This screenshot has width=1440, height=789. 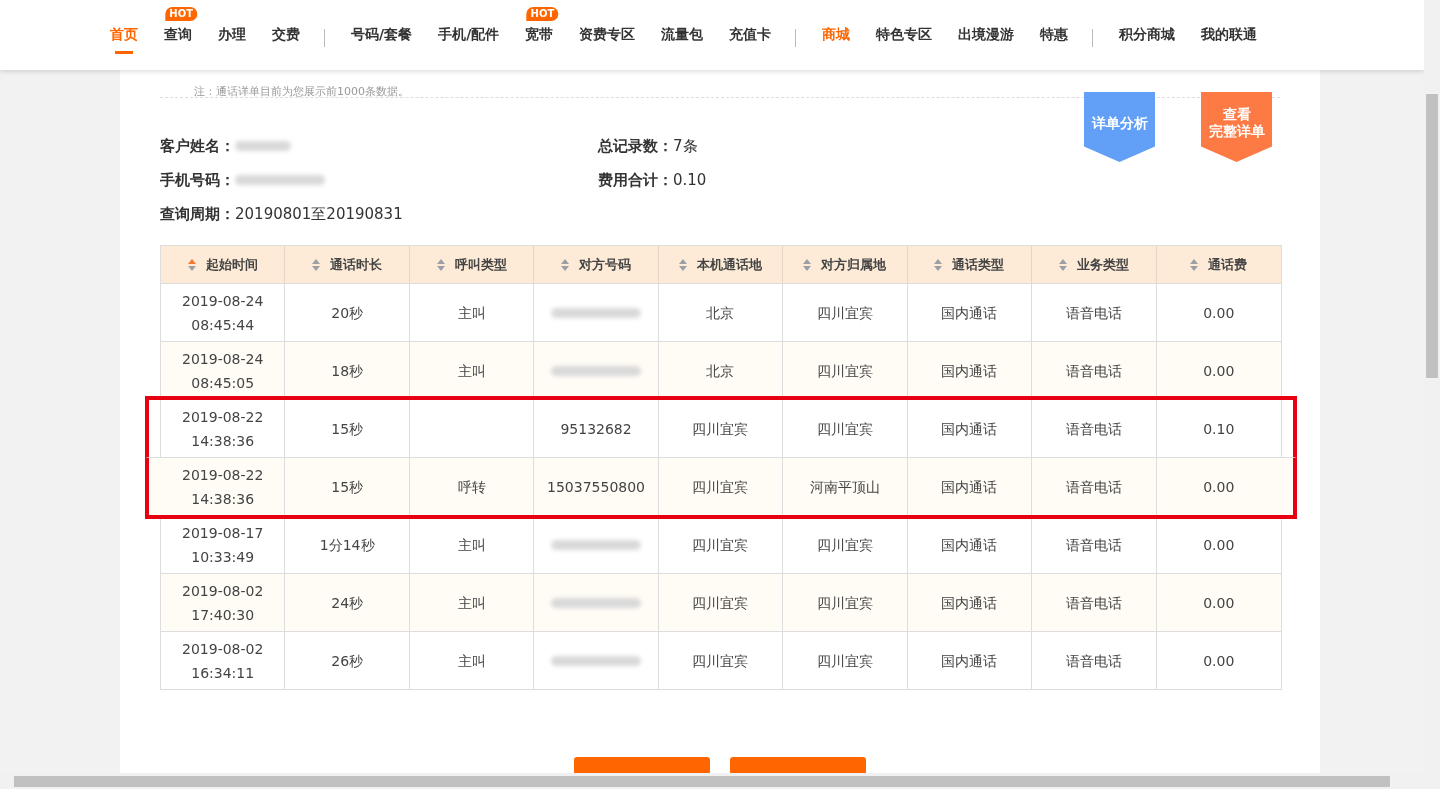 I want to click on table-cell-text: 2019-08-02 16:34:11, so click(x=223, y=661).